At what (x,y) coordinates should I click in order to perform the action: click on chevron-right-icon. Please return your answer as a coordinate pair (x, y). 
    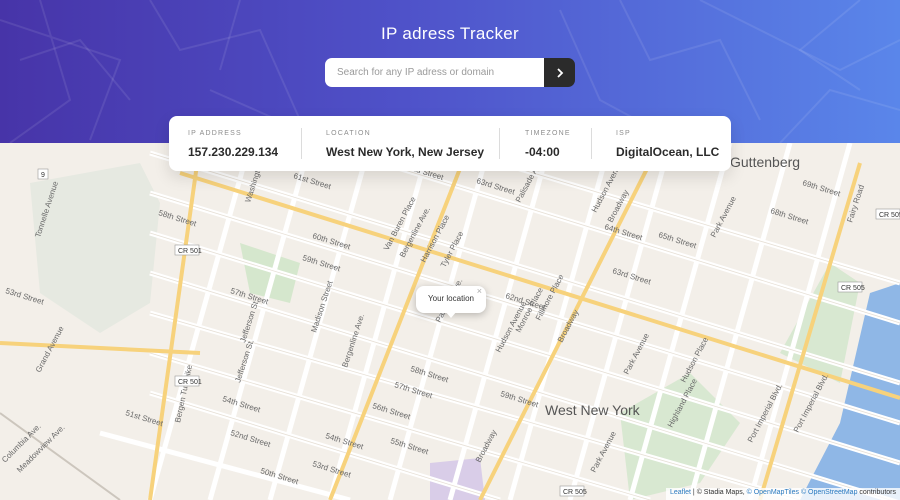
    Looking at the image, I should click on (559, 72).